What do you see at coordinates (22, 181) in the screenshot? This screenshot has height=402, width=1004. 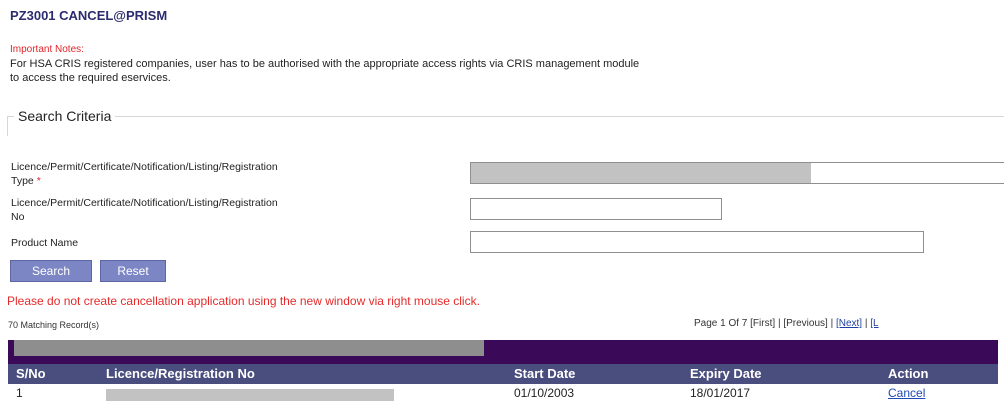 I see `type-label-line-2: Type` at bounding box center [22, 181].